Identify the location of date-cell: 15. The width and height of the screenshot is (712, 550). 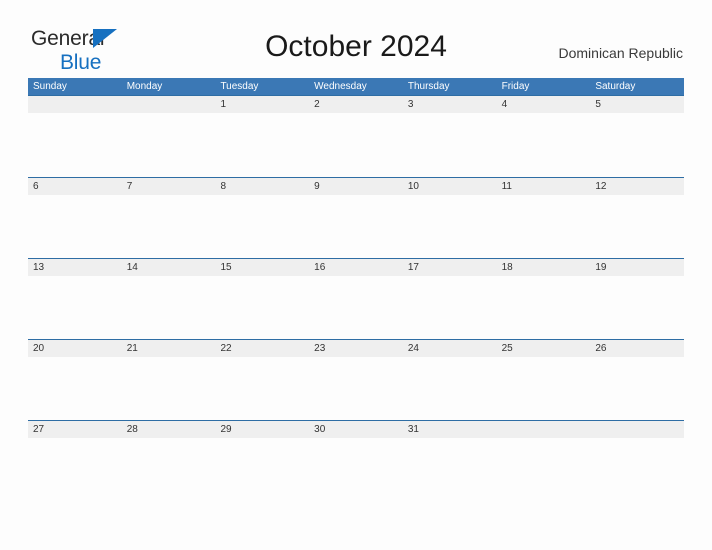
(262, 267).